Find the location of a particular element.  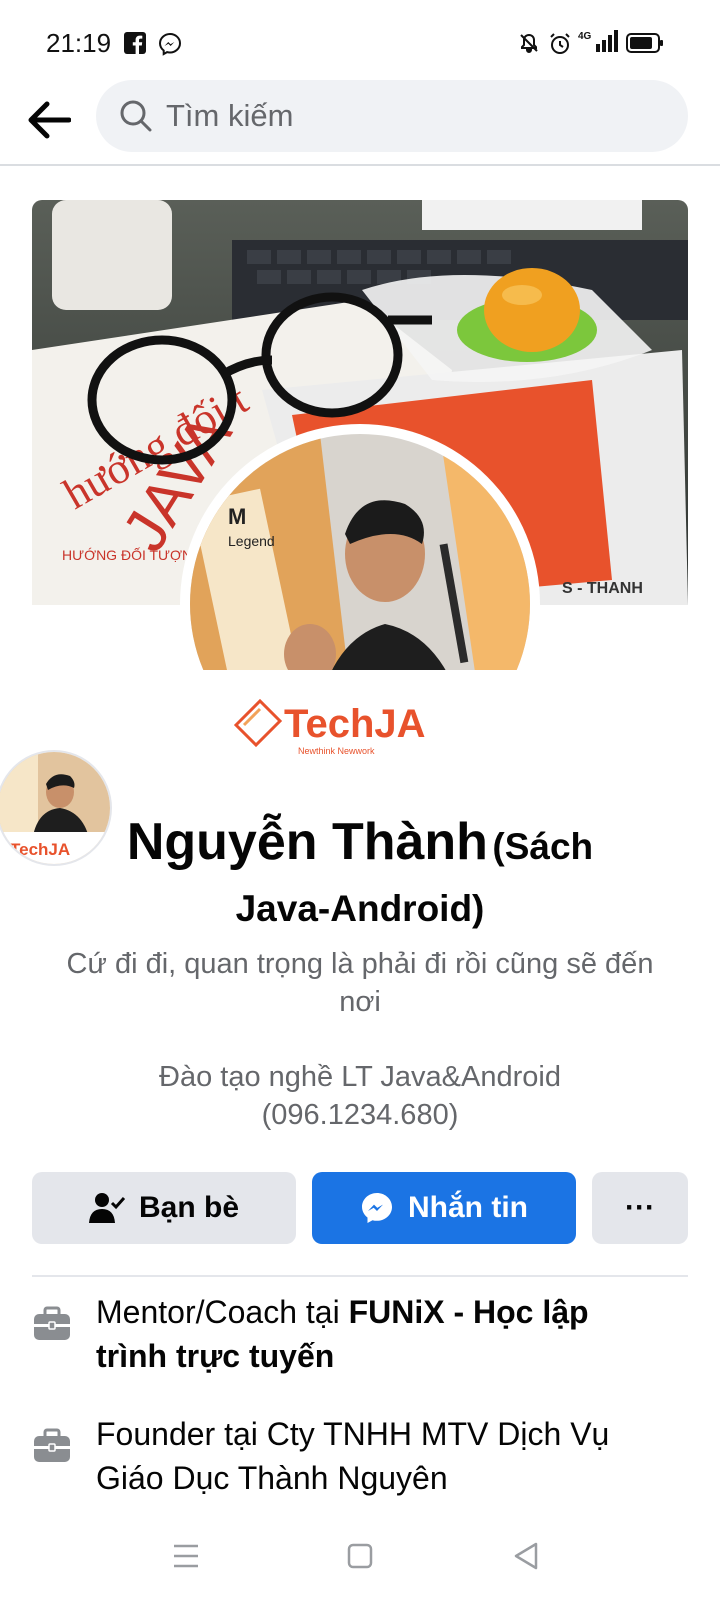

divider is located at coordinates (360, 1276).